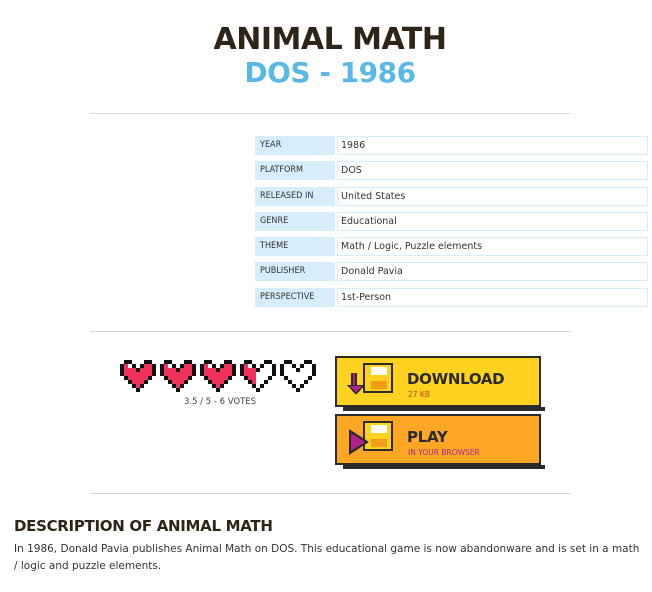 The height and width of the screenshot is (592, 652). I want to click on info-key: YEAR, so click(295, 145).